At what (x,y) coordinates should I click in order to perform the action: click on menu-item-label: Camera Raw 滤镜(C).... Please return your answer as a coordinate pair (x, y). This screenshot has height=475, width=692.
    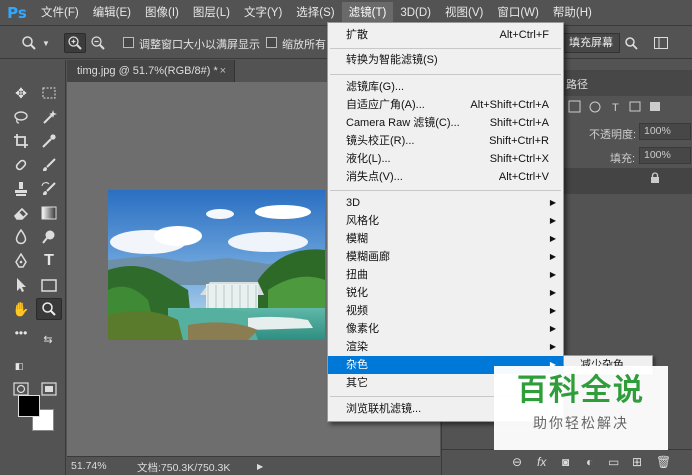
    Looking at the image, I should click on (403, 123).